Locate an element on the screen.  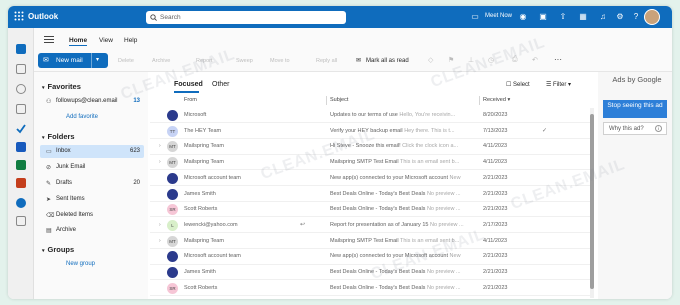
column-from: From is located at coordinates (190, 100).